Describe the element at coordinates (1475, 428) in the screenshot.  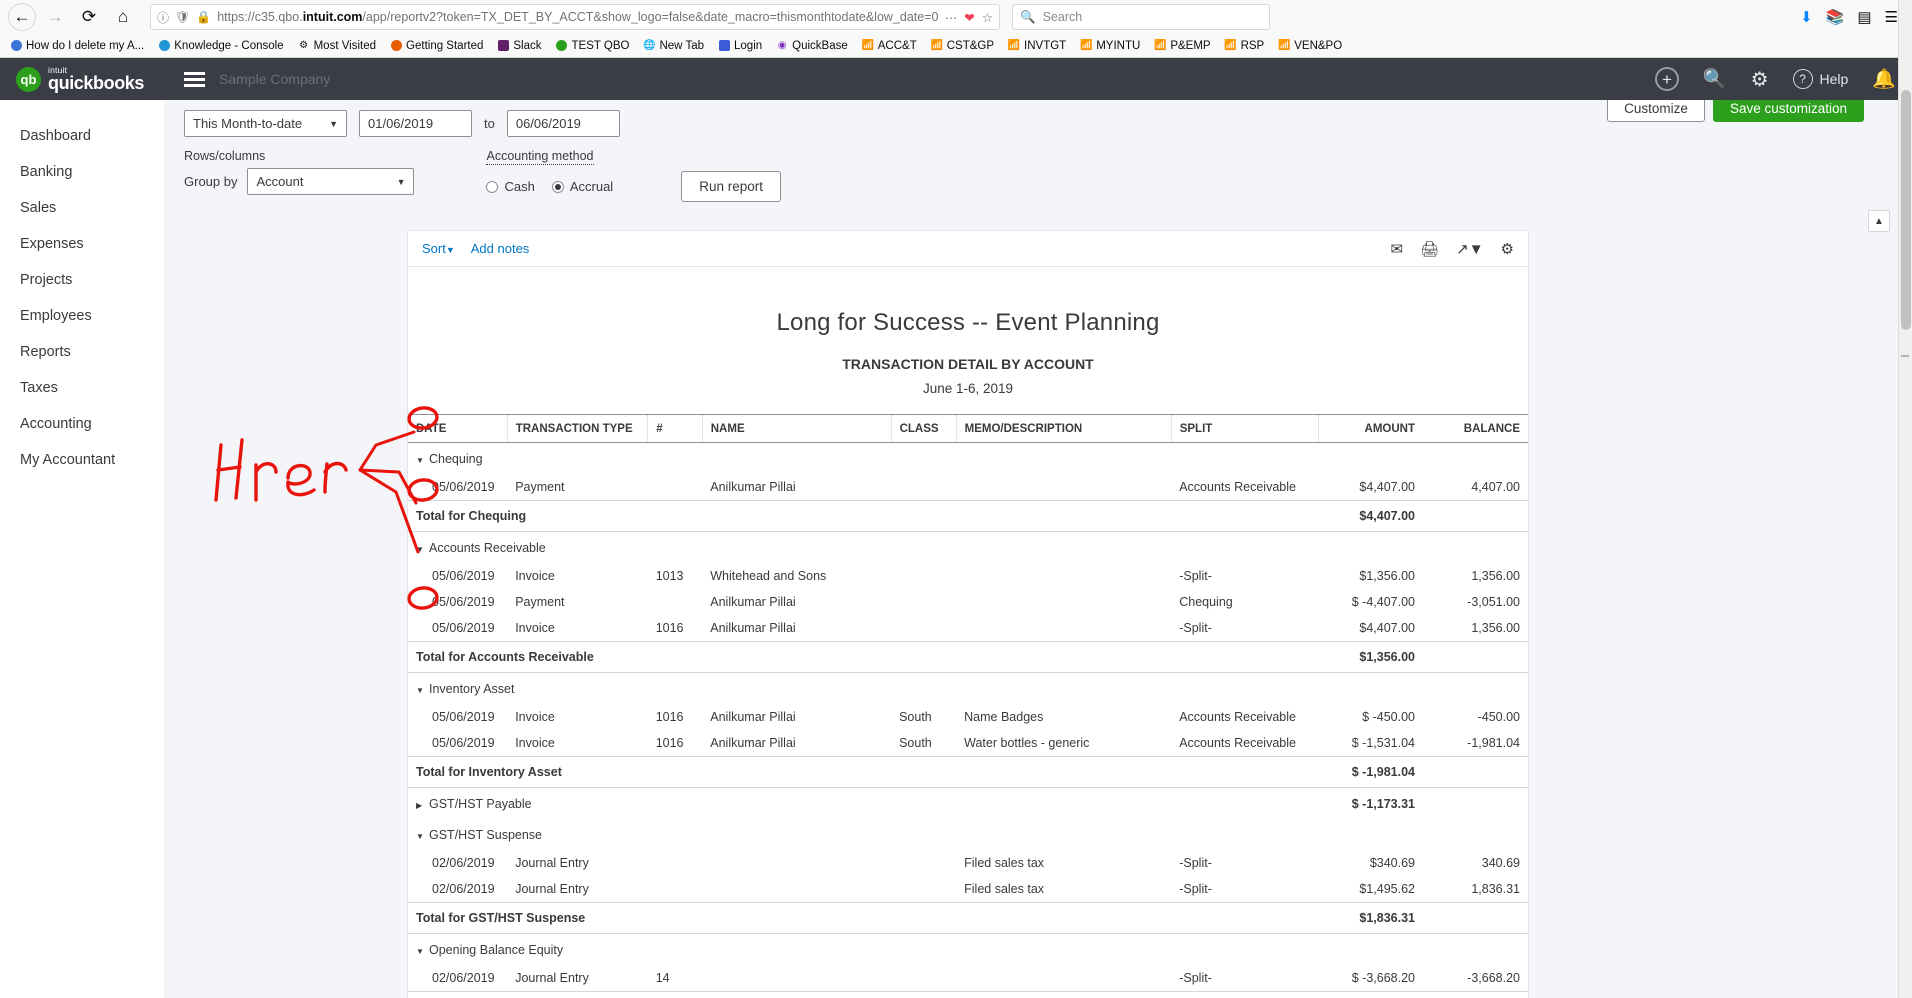
I see `column-header-balance: BALANCE` at that location.